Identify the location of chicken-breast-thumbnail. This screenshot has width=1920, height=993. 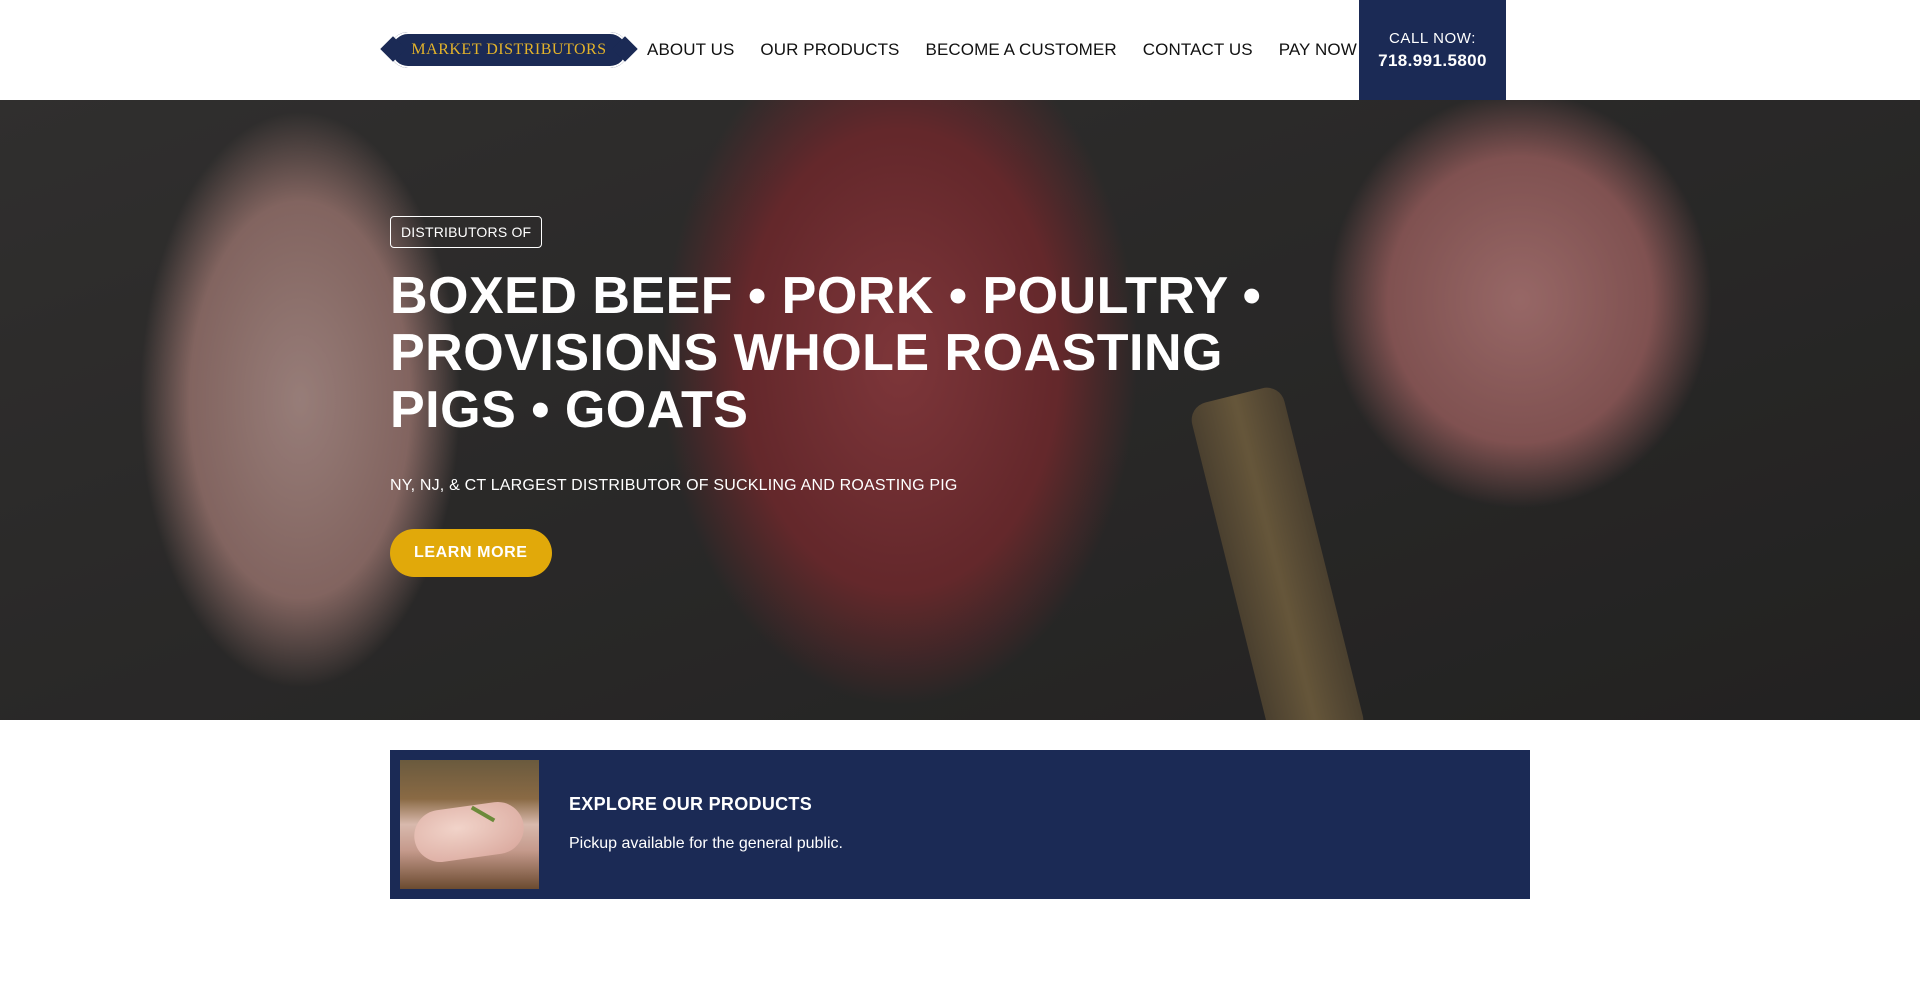
(469, 824).